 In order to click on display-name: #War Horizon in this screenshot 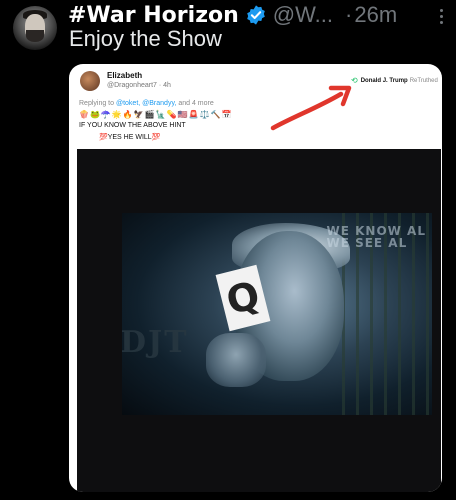, I will do `click(153, 15)`.